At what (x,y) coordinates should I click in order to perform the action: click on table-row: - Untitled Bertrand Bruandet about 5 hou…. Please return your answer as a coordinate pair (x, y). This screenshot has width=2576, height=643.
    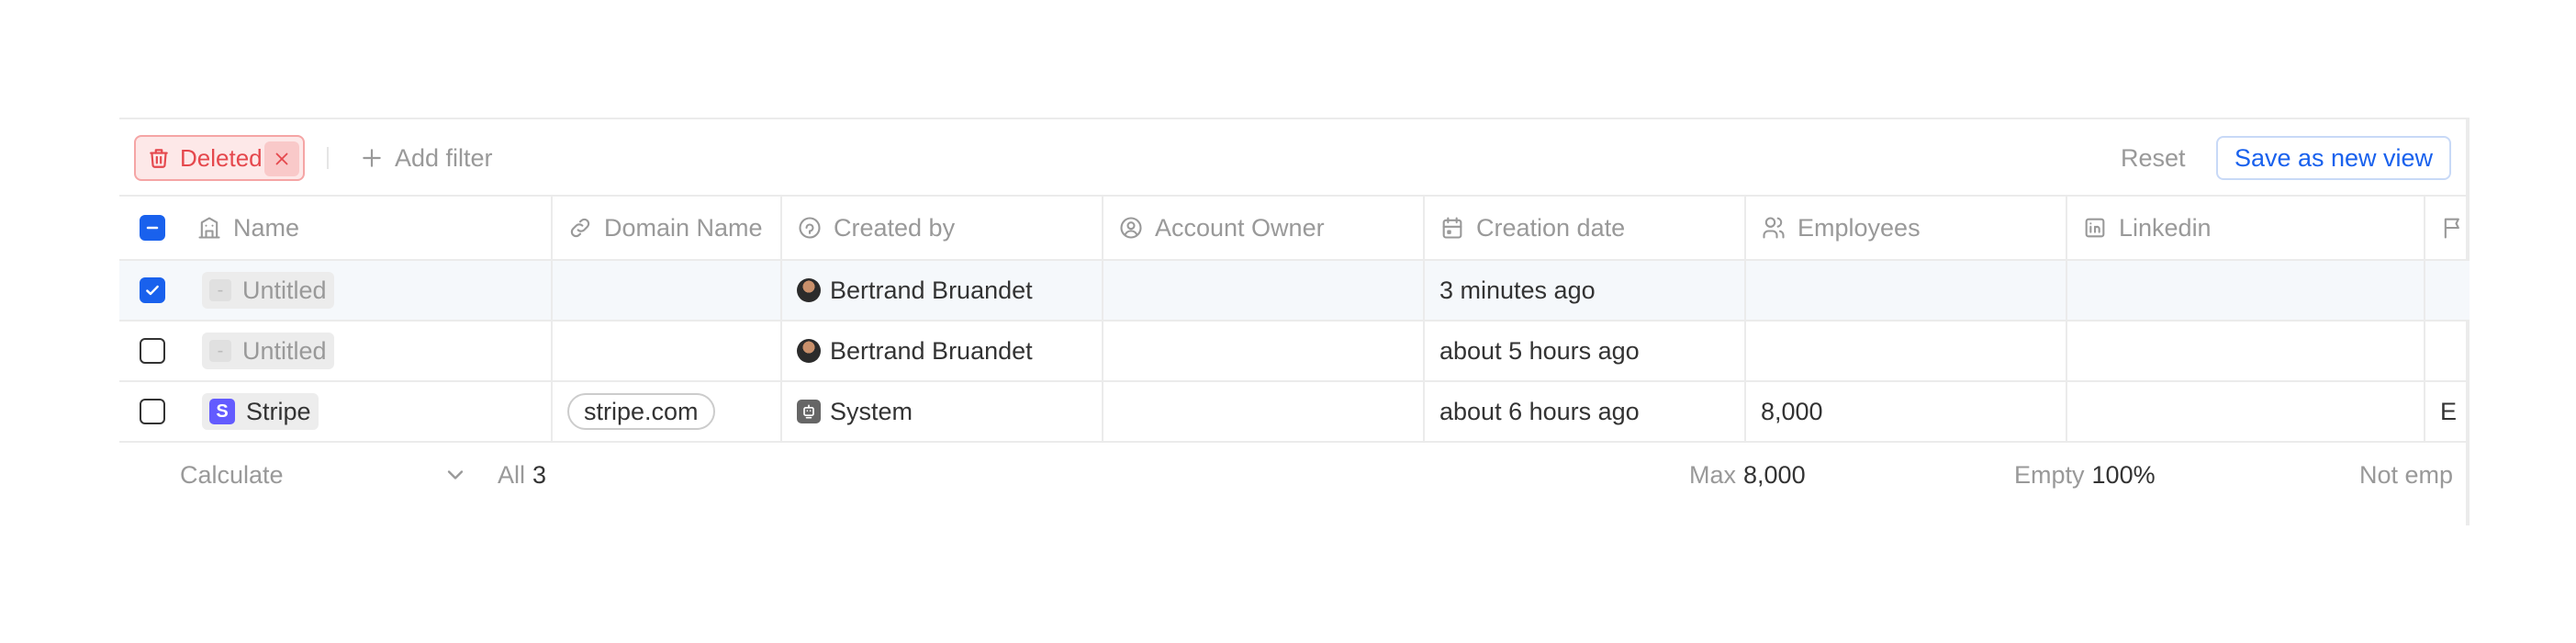
    Looking at the image, I should click on (1294, 352).